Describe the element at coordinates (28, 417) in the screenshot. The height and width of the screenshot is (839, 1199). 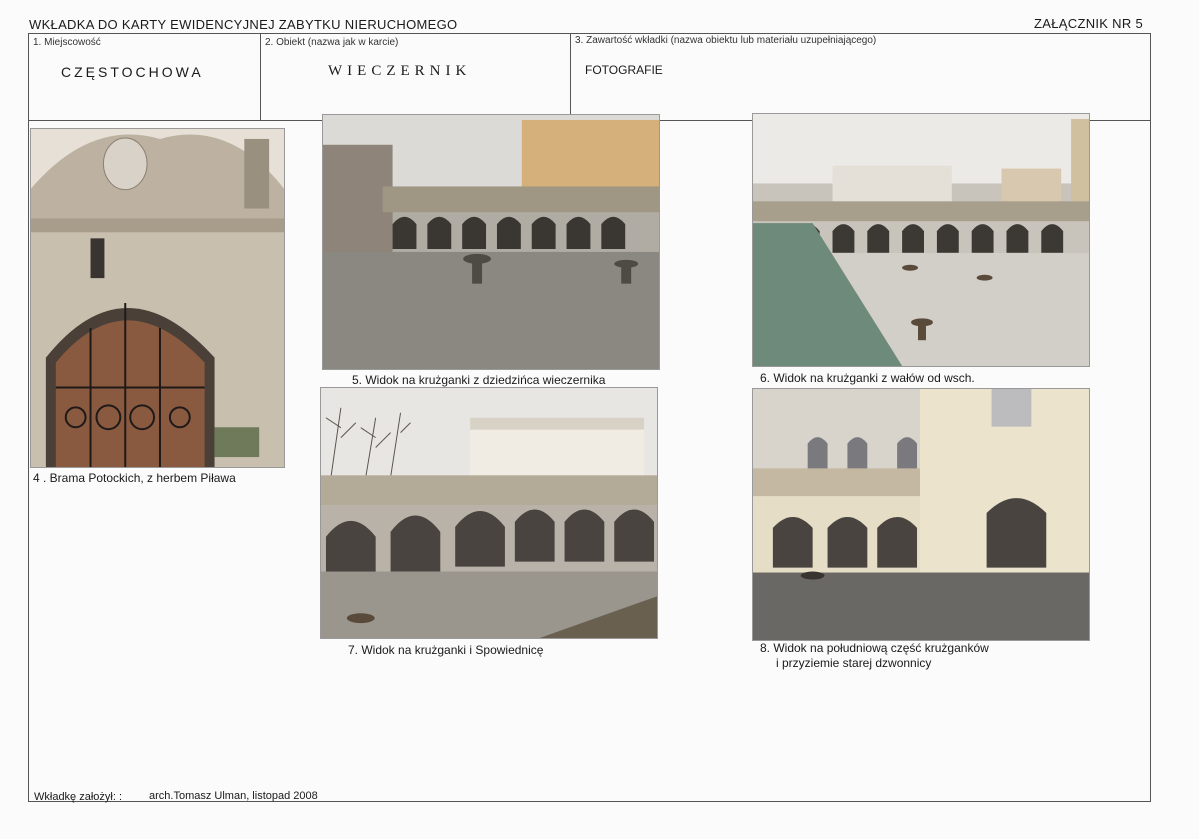
I see `frame-left-line` at that location.